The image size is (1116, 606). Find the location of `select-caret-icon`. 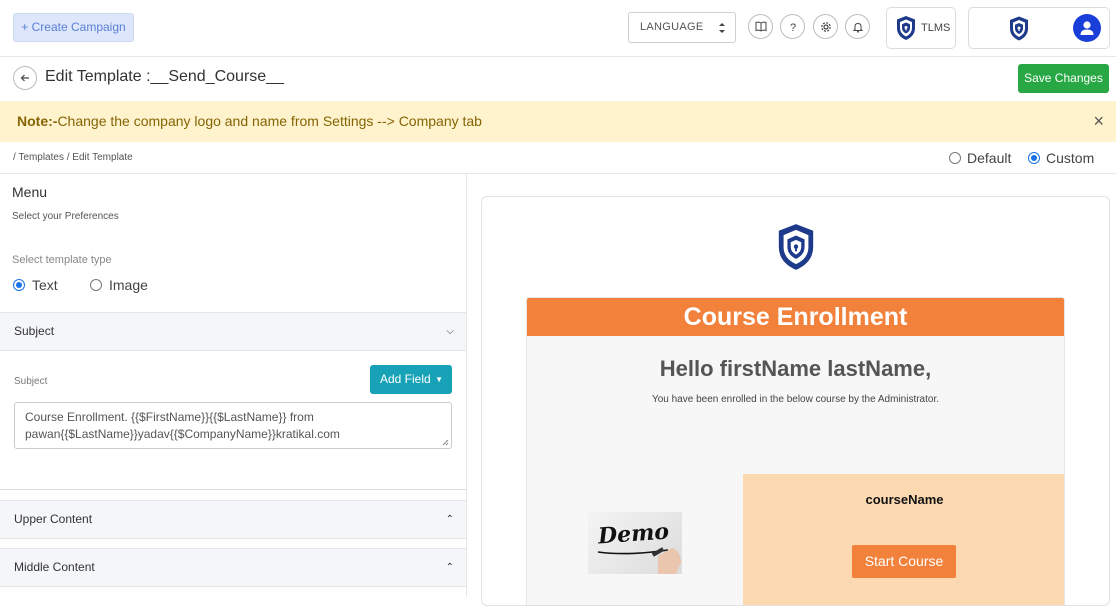

select-caret-icon is located at coordinates (722, 28).